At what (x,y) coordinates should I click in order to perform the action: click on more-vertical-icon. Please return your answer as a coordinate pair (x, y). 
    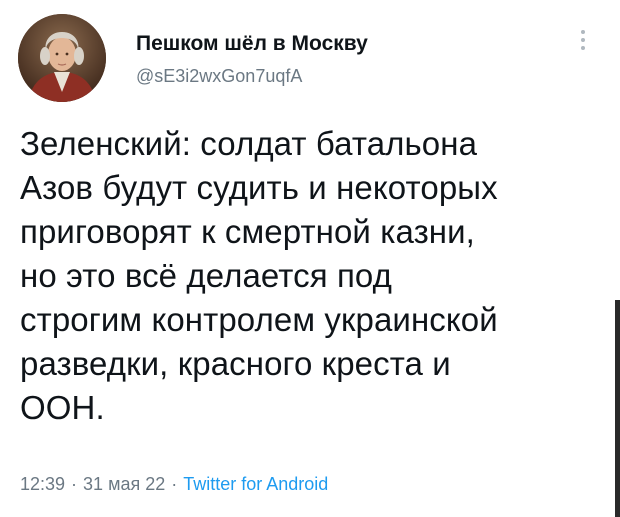
    Looking at the image, I should click on (583, 43).